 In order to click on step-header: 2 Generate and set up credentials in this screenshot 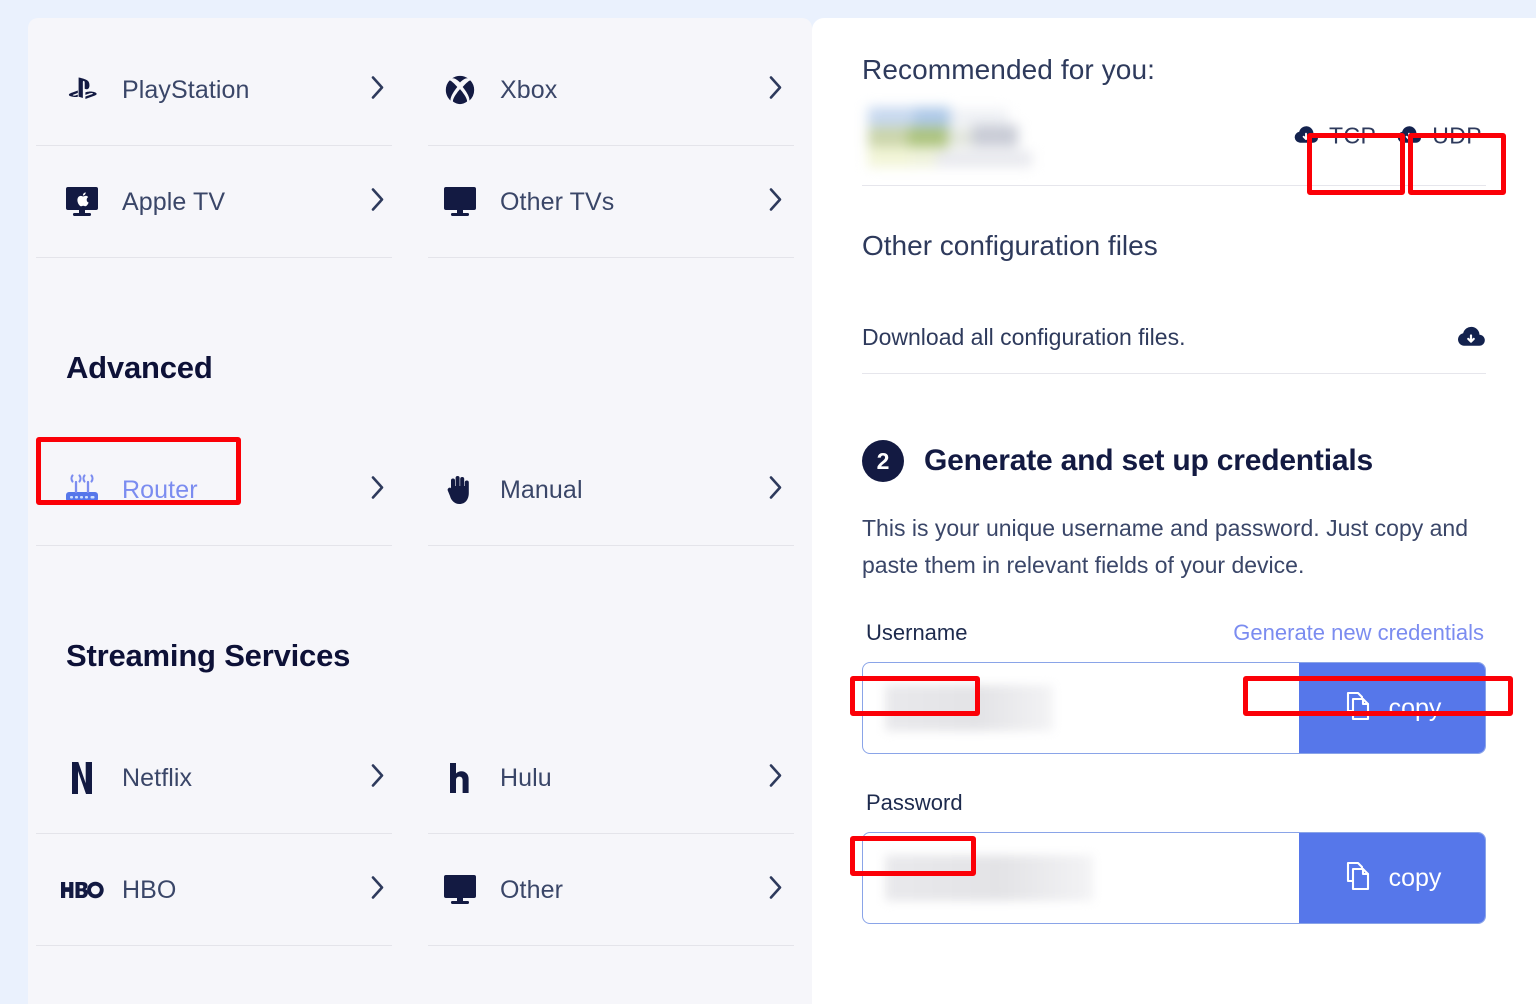, I will do `click(1174, 461)`.